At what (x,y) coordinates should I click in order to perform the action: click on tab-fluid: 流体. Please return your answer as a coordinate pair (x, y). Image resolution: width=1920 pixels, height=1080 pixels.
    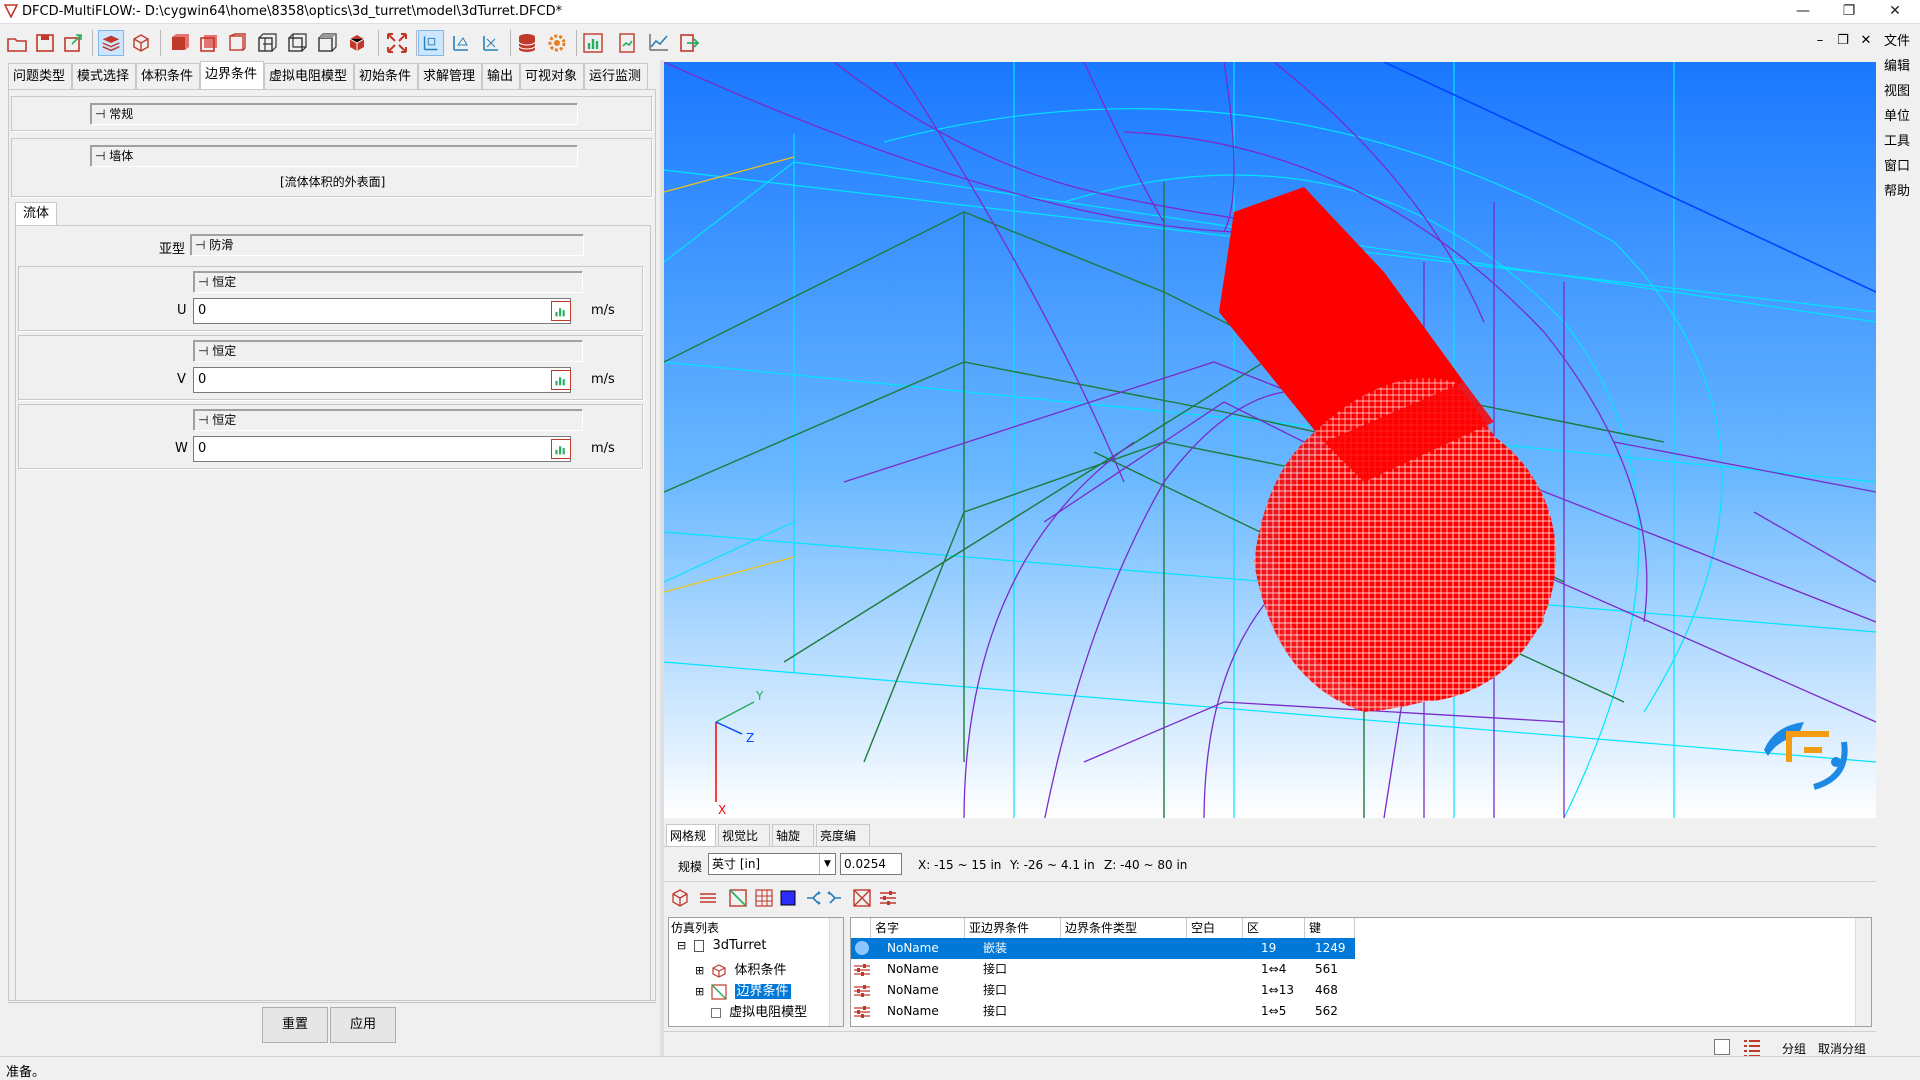
    Looking at the image, I should click on (36, 214).